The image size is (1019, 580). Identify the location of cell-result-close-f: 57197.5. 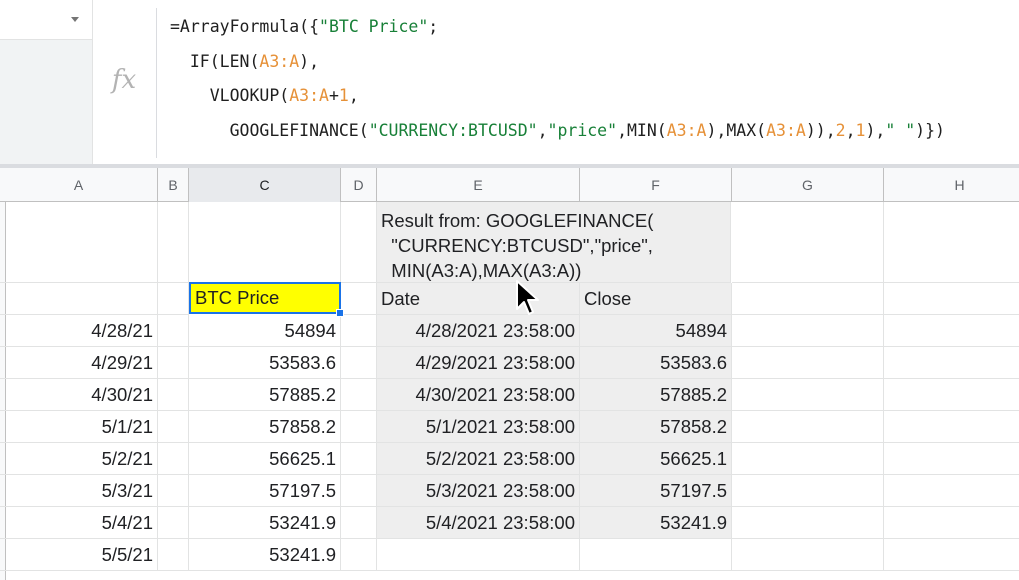
(656, 491).